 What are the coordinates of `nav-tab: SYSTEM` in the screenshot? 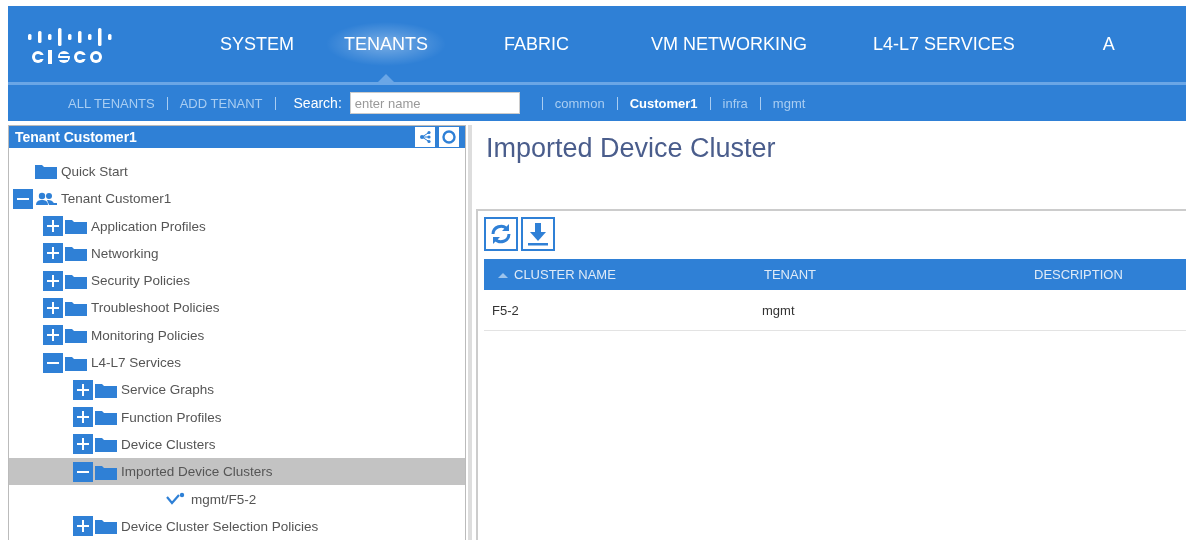 It's located at (257, 44).